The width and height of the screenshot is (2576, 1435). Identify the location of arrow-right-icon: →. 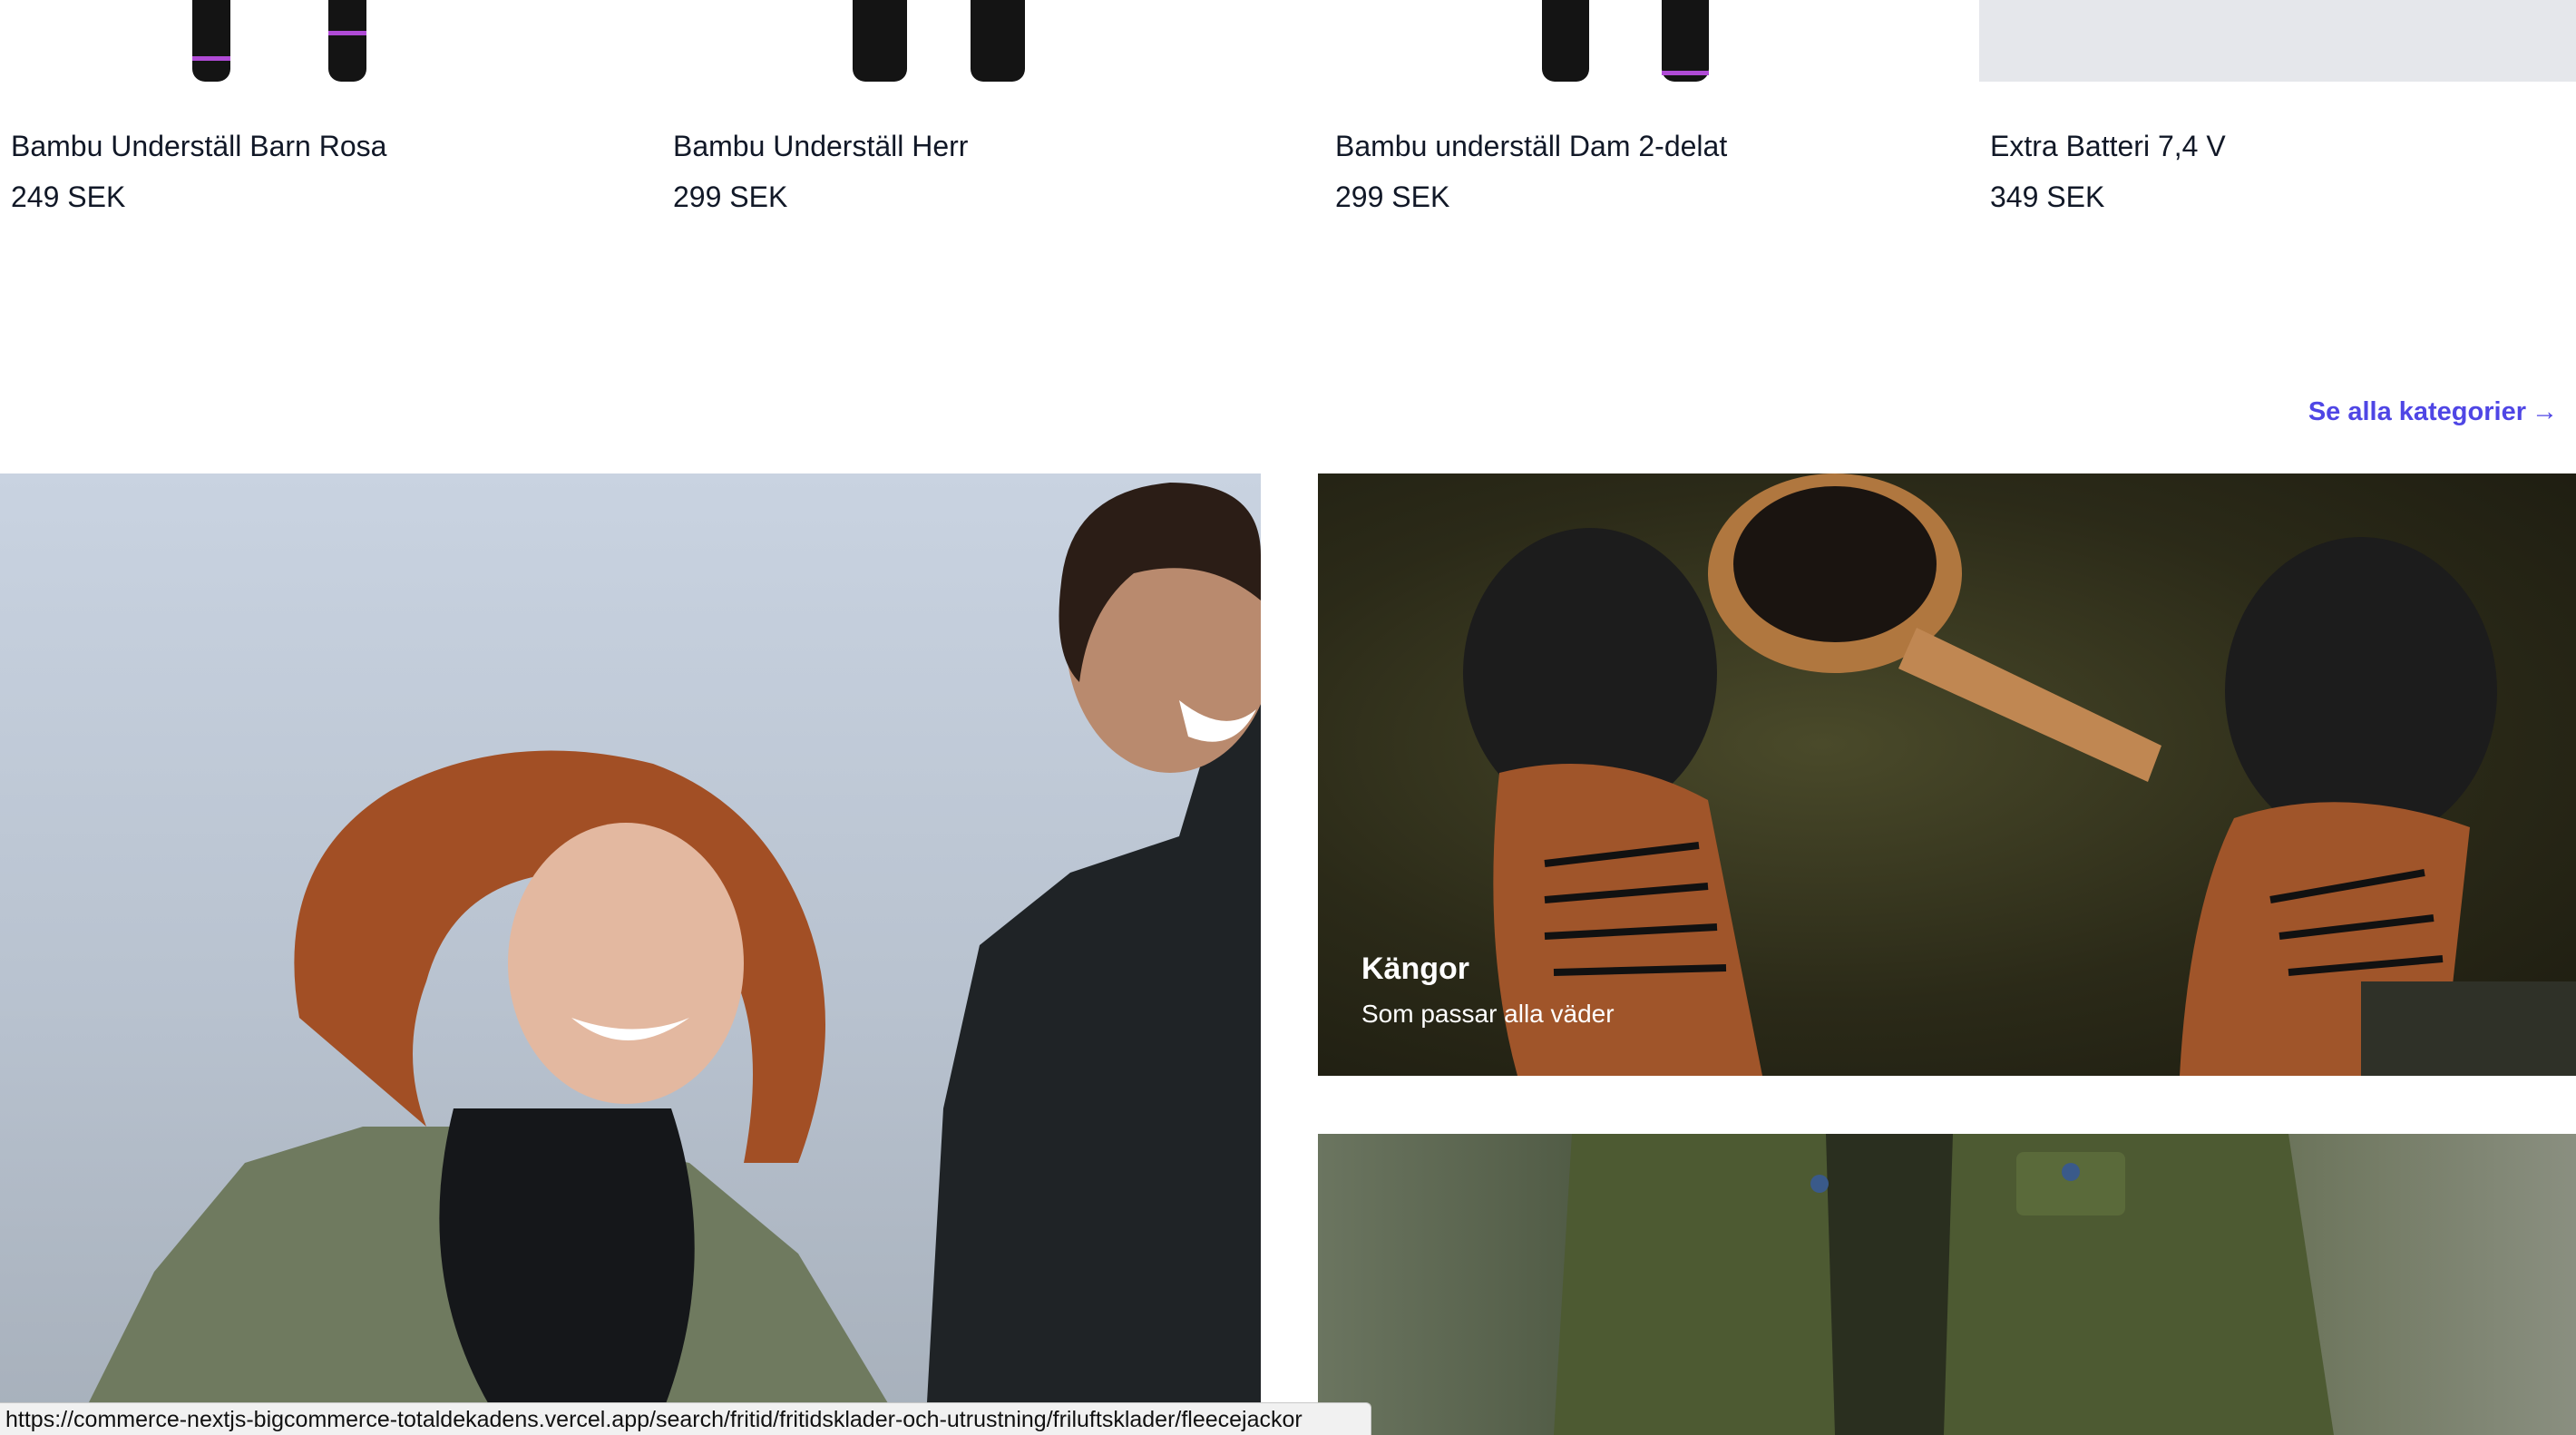
(2545, 411).